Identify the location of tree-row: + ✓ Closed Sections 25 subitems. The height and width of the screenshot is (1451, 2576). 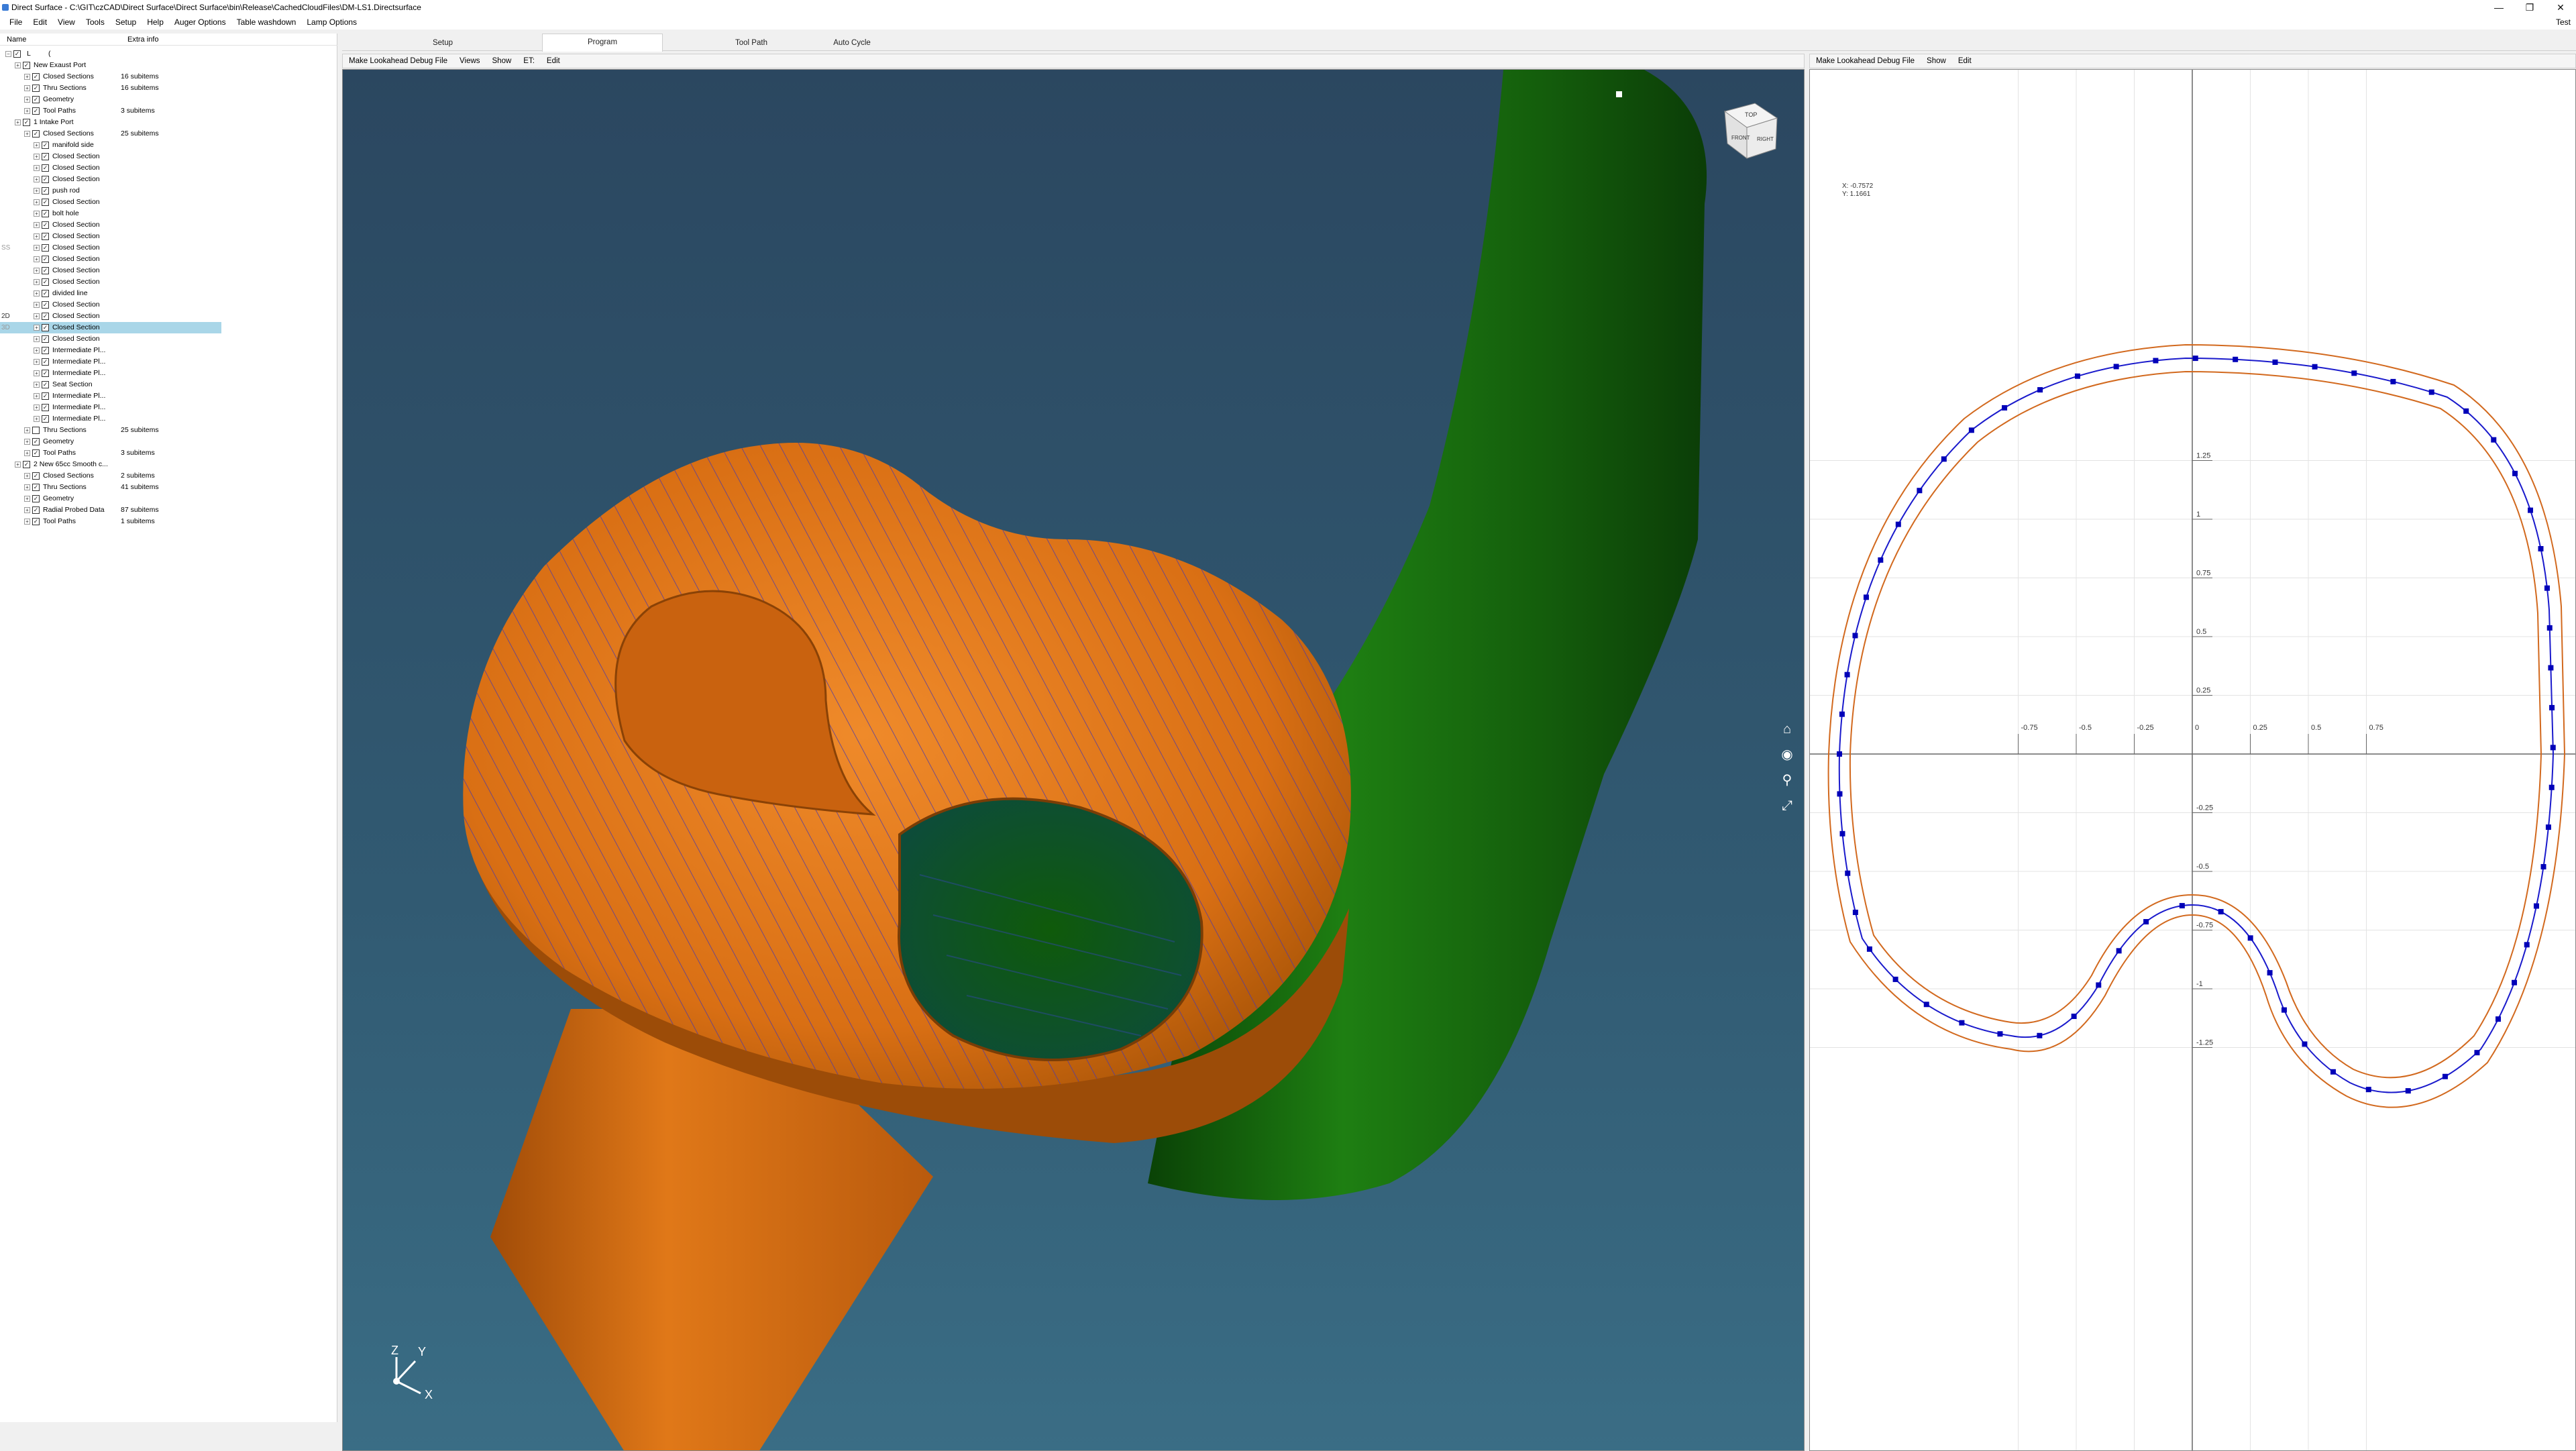
(110, 134).